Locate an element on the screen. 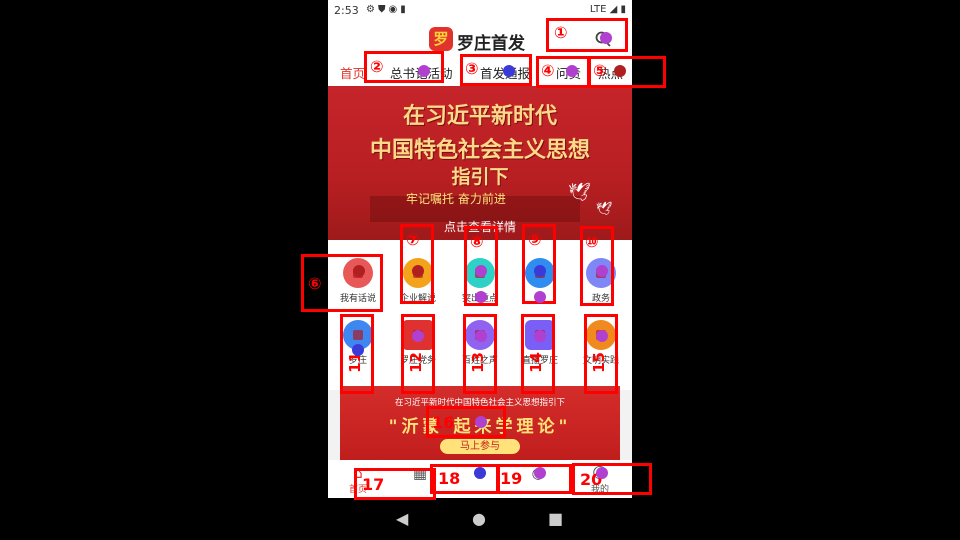 This screenshot has height=540, width=960. recents-icon: ■ is located at coordinates (555, 518).